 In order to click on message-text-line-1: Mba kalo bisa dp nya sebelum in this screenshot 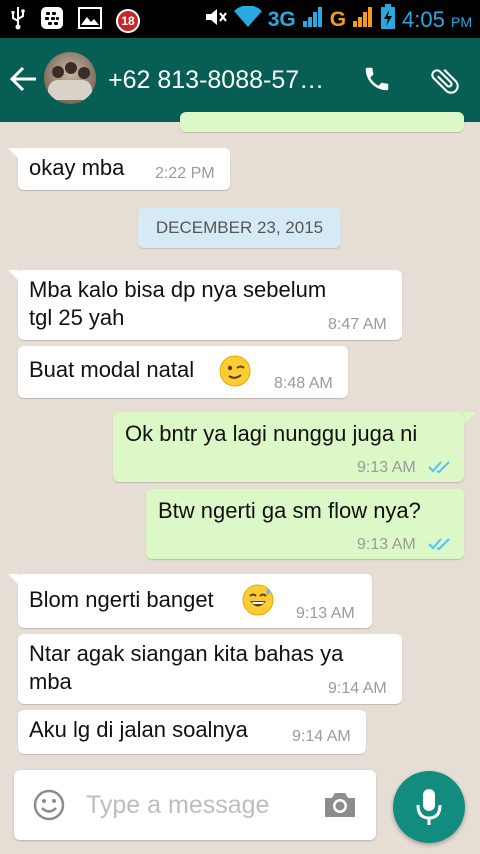, I will do `click(178, 289)`.